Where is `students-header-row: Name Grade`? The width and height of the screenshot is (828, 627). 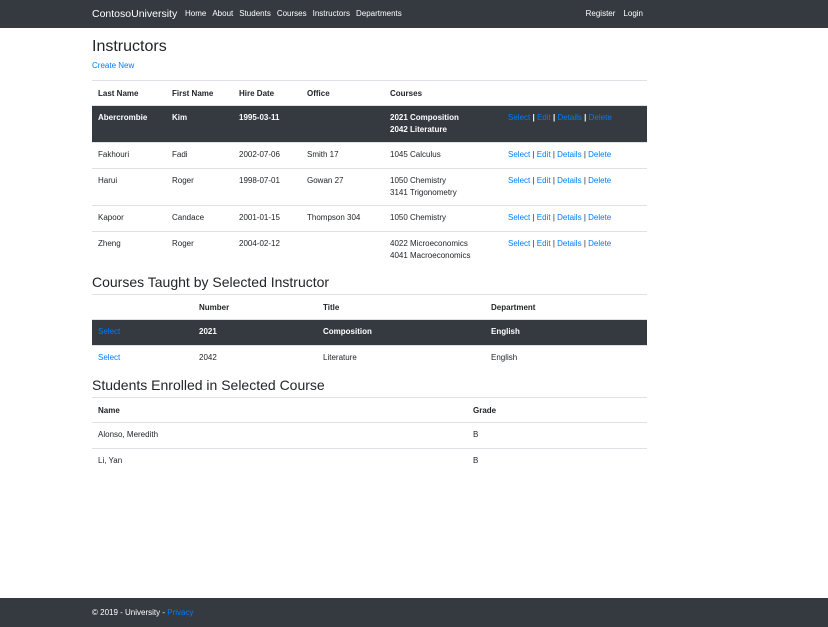
students-header-row: Name Grade is located at coordinates (369, 410).